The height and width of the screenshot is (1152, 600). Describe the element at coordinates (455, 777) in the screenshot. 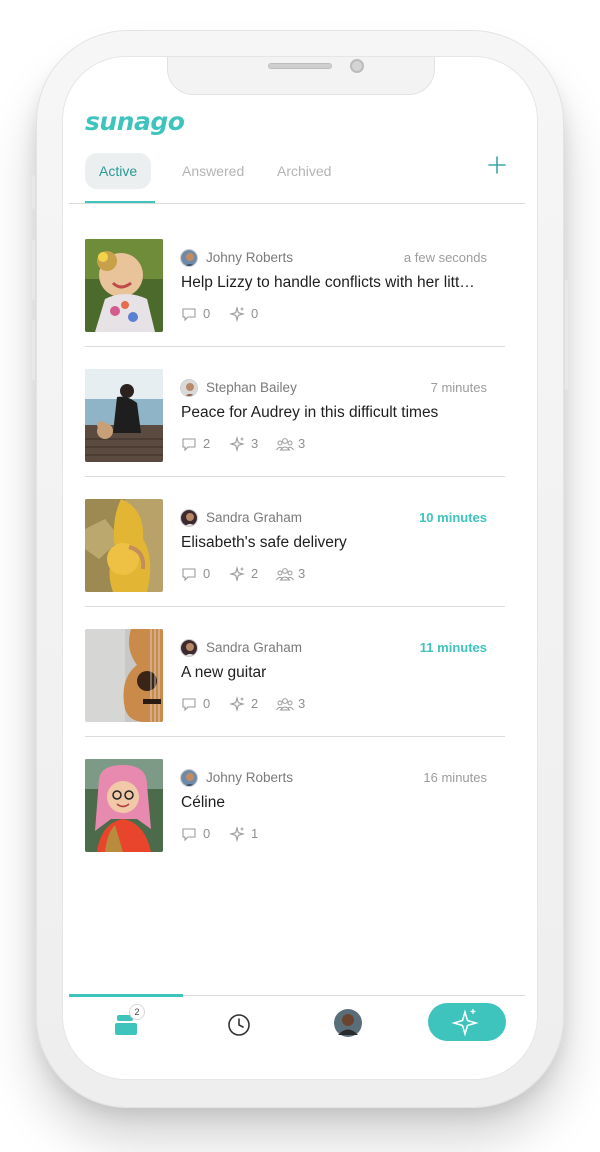

I see `timestamp: 16 minutes` at that location.